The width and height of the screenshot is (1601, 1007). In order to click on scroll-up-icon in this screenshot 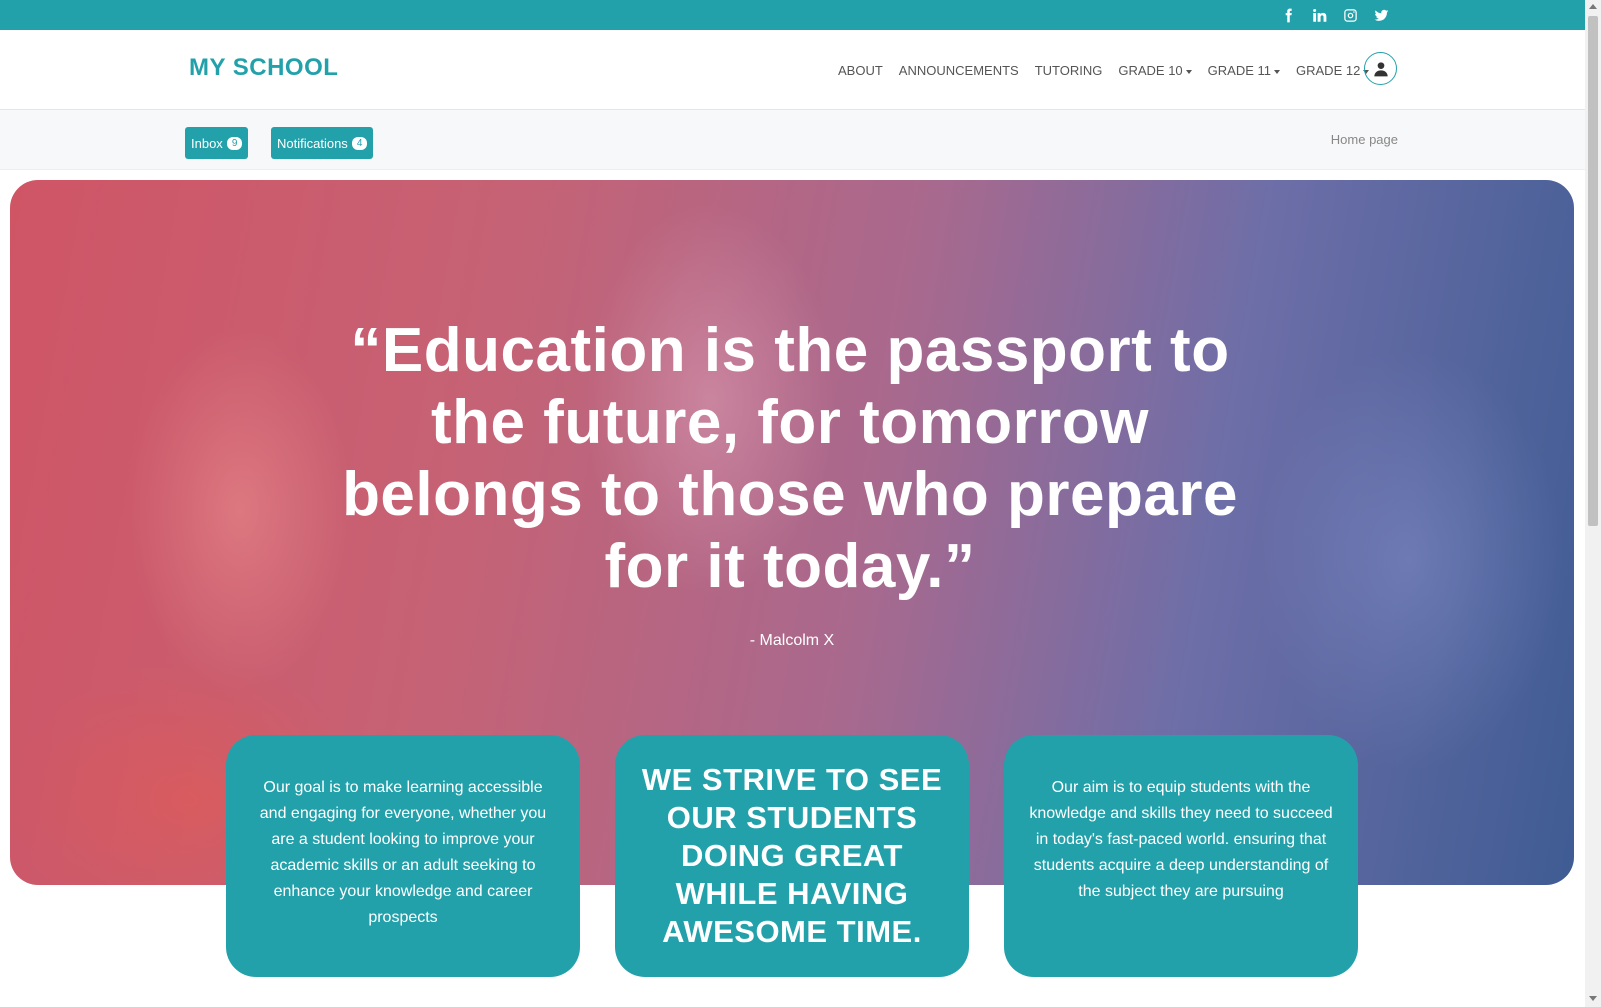, I will do `click(1593, 6)`.